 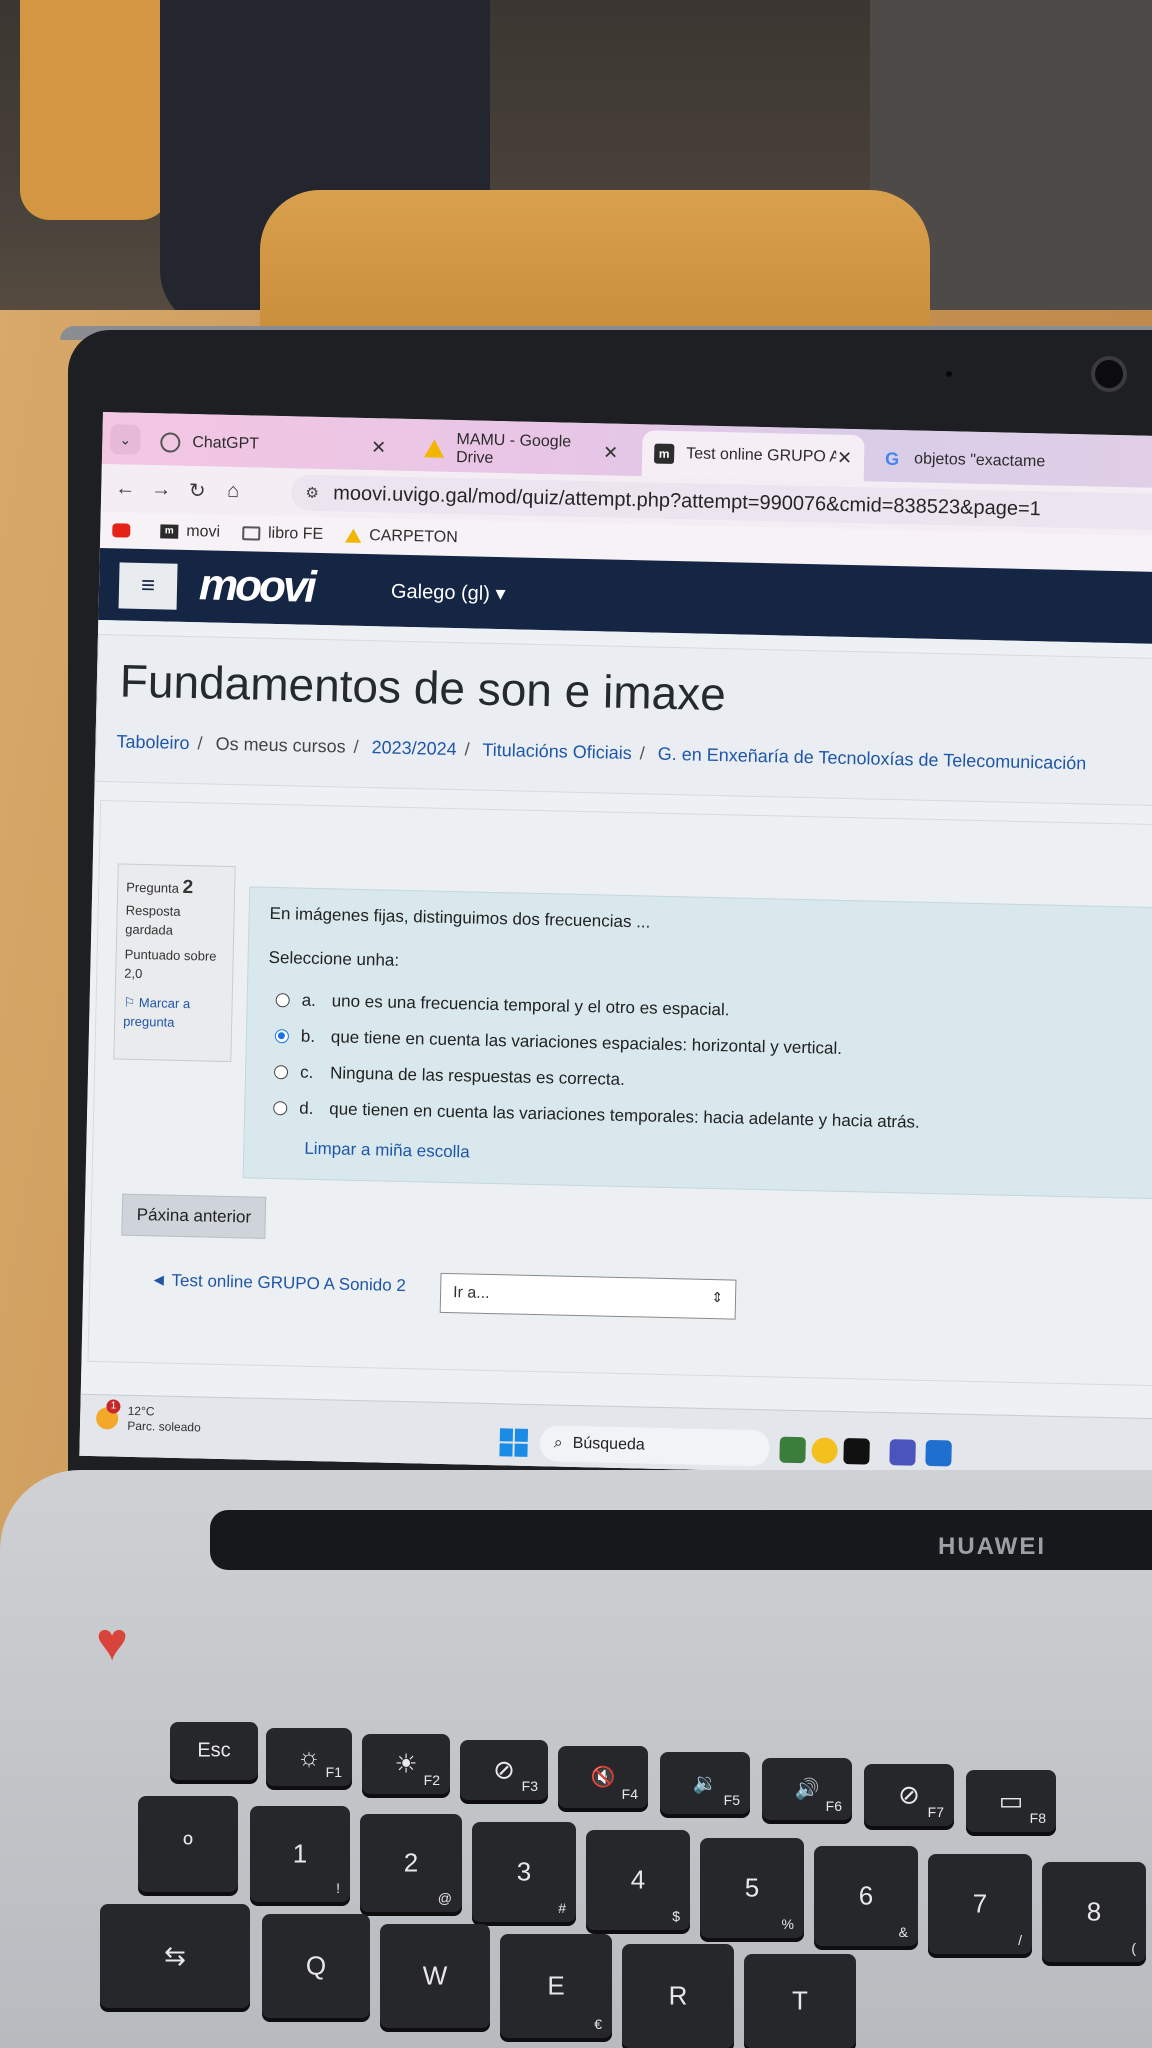 I want to click on key-w: W, so click(x=435, y=1976).